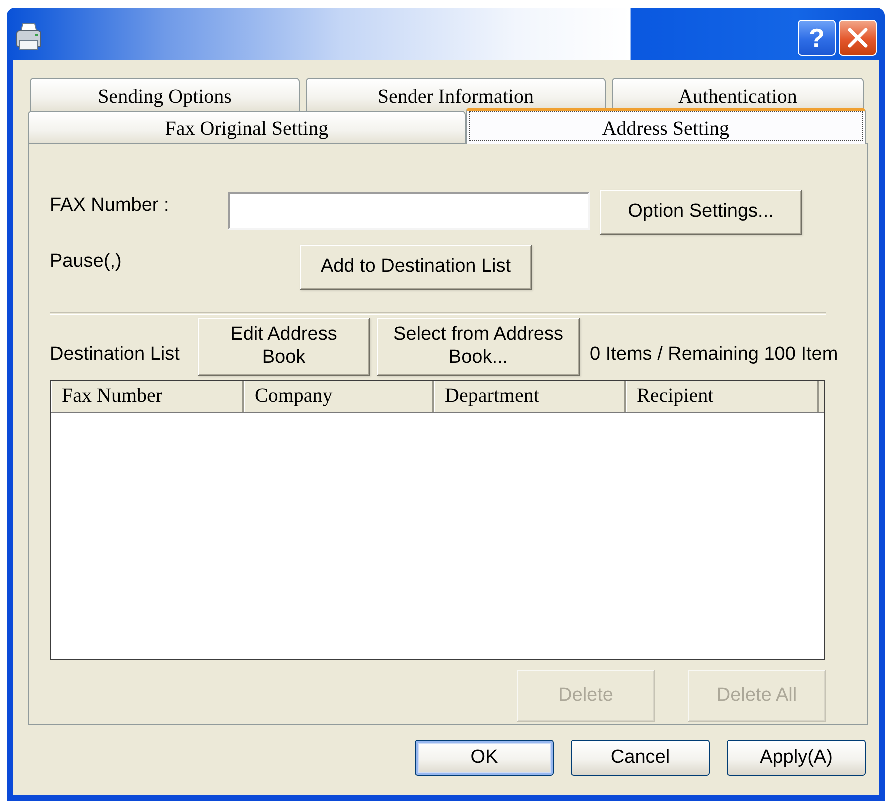  I want to click on cancel-button: Cancel, so click(640, 758).